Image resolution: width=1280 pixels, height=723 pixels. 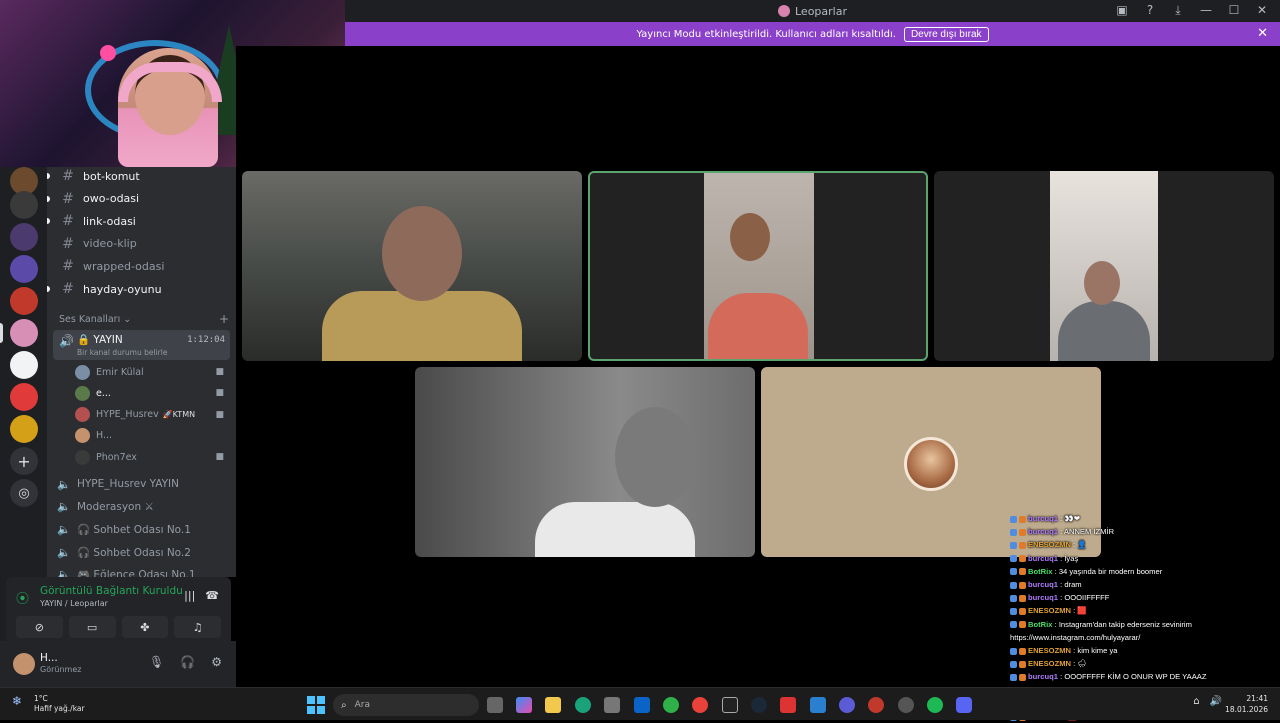 I want to click on copilot-icon, so click(x=524, y=705).